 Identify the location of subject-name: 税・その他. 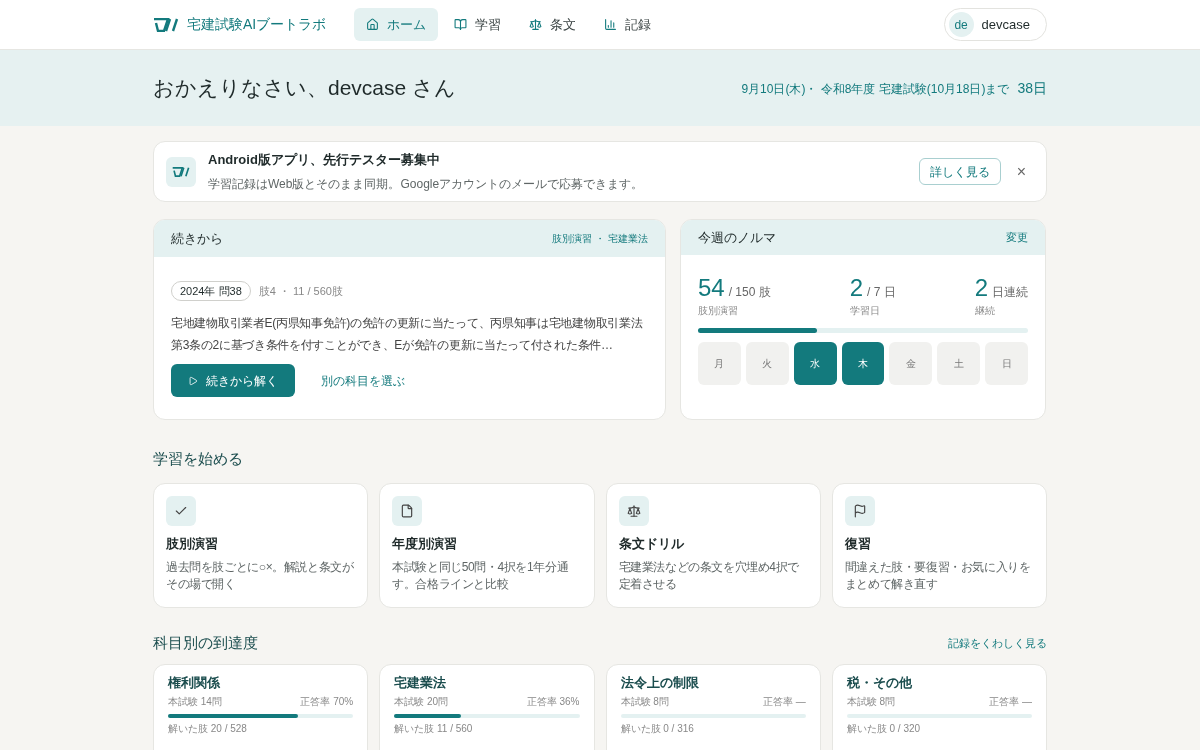
(879, 683).